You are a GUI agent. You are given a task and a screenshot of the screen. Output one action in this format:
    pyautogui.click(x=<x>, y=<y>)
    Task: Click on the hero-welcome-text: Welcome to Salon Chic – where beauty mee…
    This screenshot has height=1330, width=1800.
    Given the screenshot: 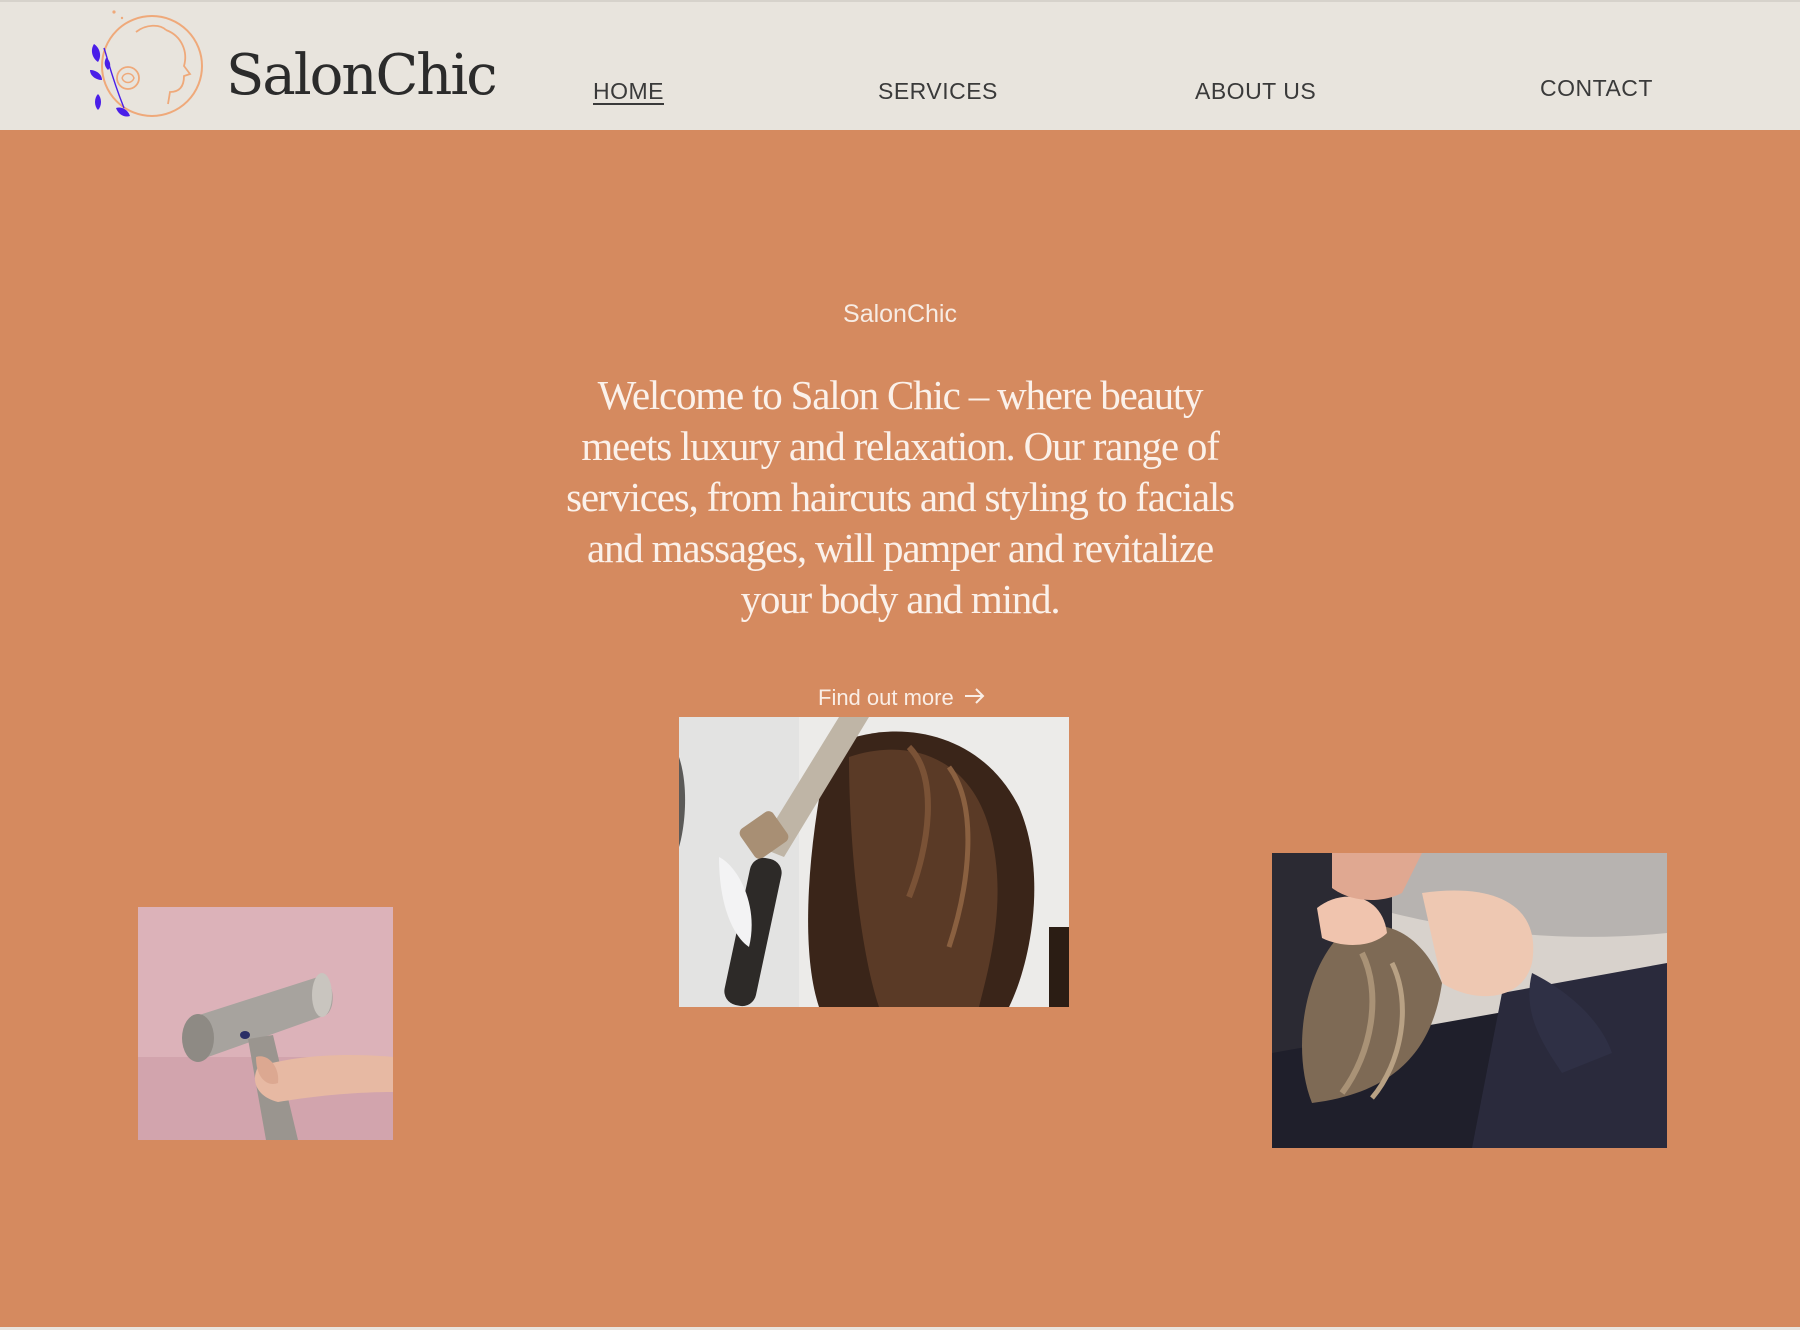 What is the action you would take?
    pyautogui.click(x=900, y=497)
    